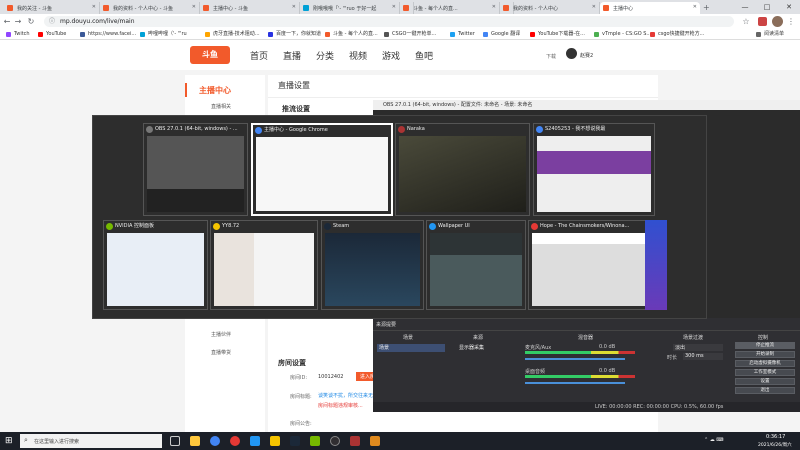  I want to click on obs-icon, so click(335, 441).